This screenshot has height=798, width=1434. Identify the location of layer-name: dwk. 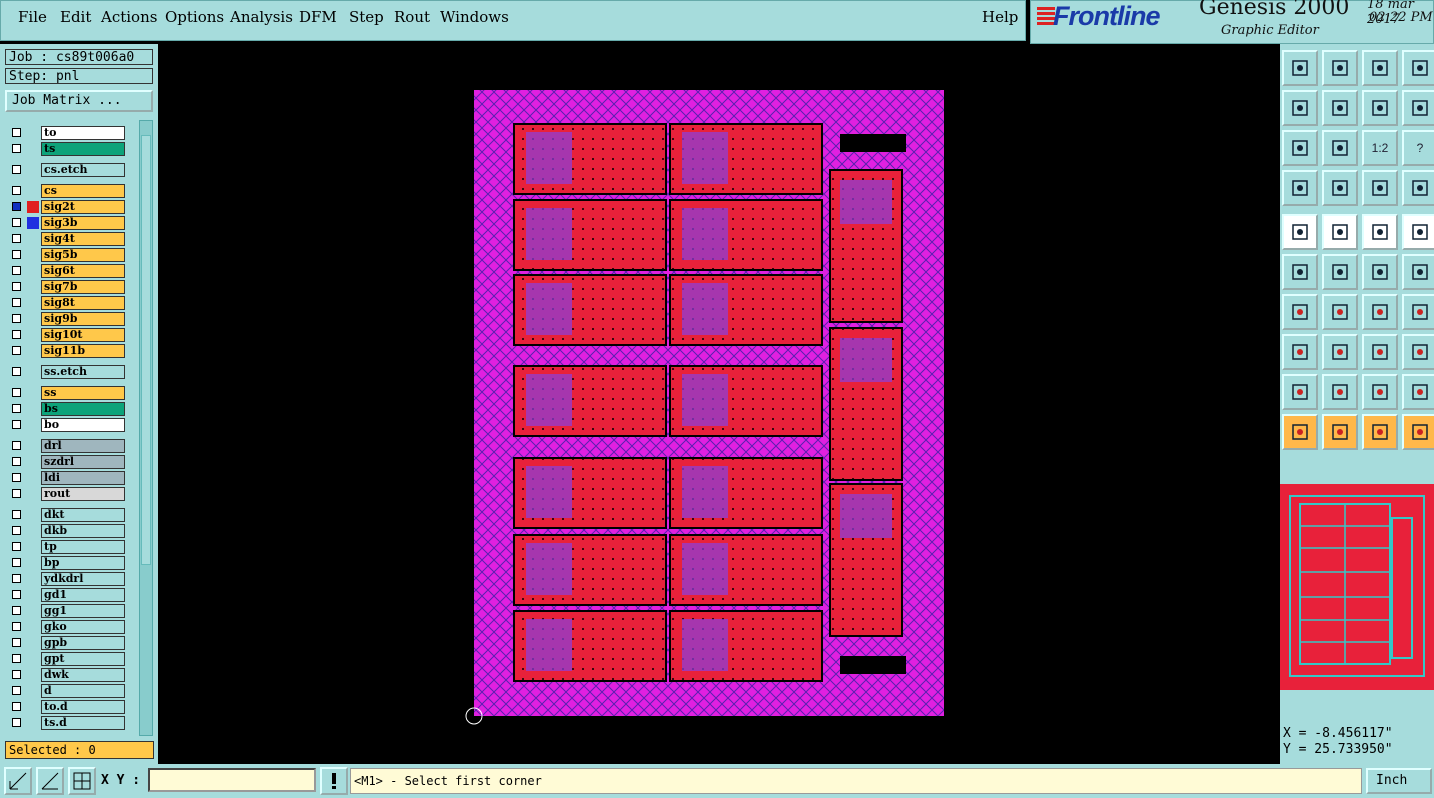
(83, 675).